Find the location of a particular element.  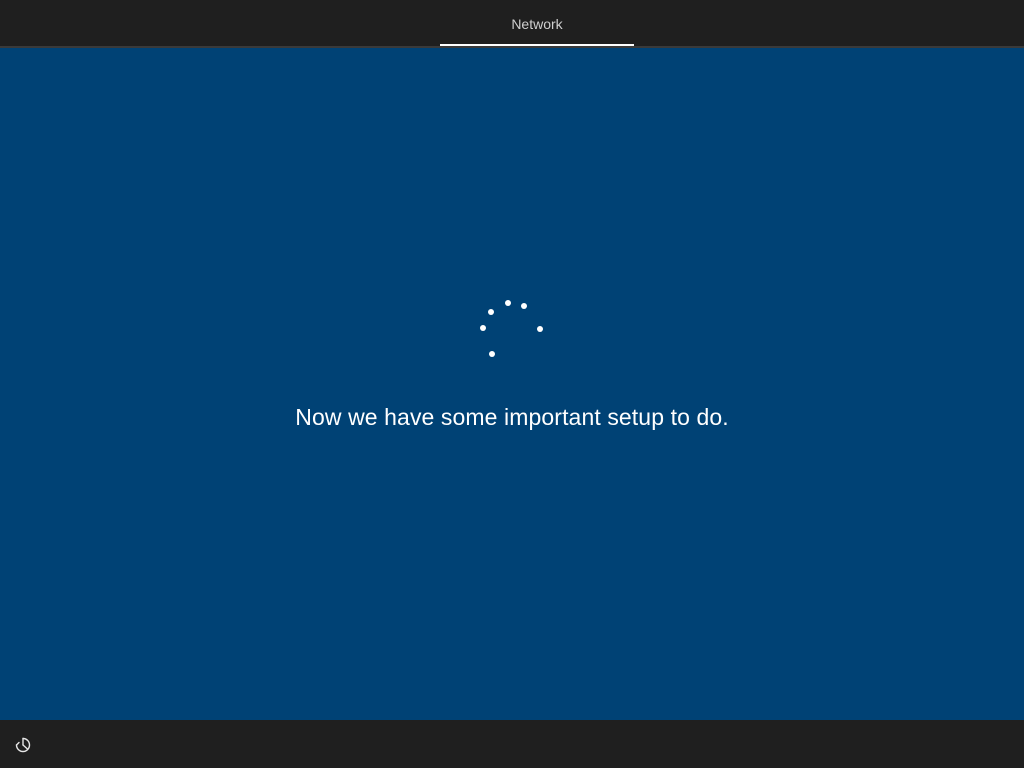

ease-of-access-button is located at coordinates (23, 745).